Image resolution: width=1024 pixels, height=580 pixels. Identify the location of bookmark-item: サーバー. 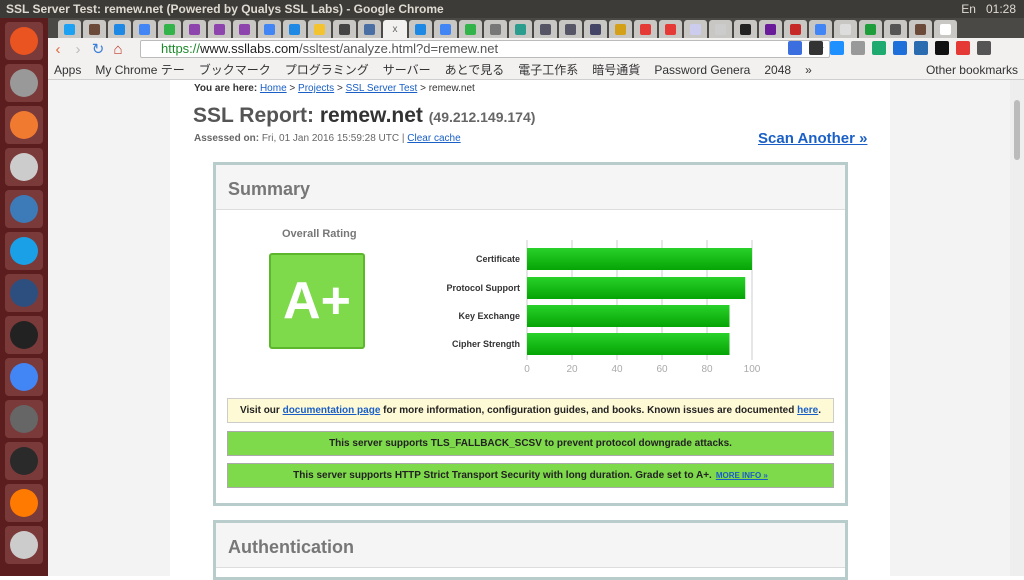
(407, 69).